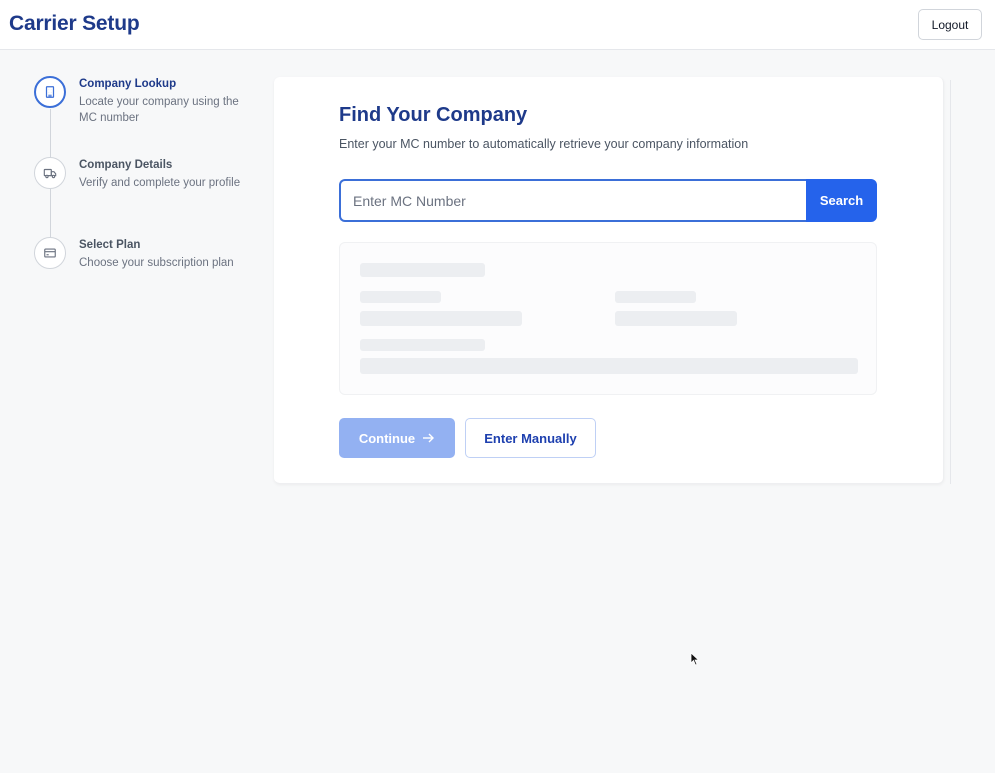 The height and width of the screenshot is (773, 995). What do you see at coordinates (126, 165) in the screenshot?
I see `step-title: Company Details` at bounding box center [126, 165].